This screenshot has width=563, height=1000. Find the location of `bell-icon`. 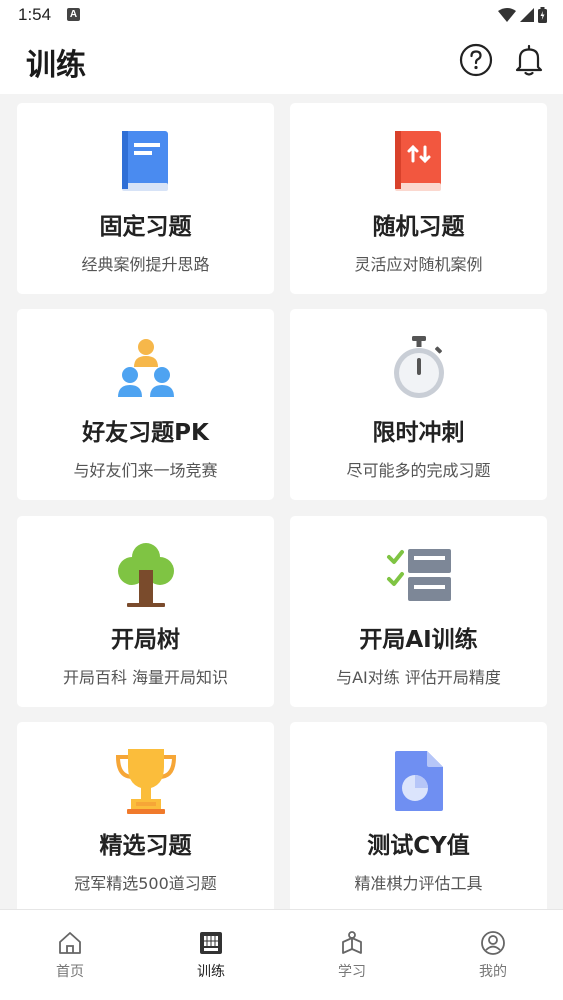

bell-icon is located at coordinates (529, 60).